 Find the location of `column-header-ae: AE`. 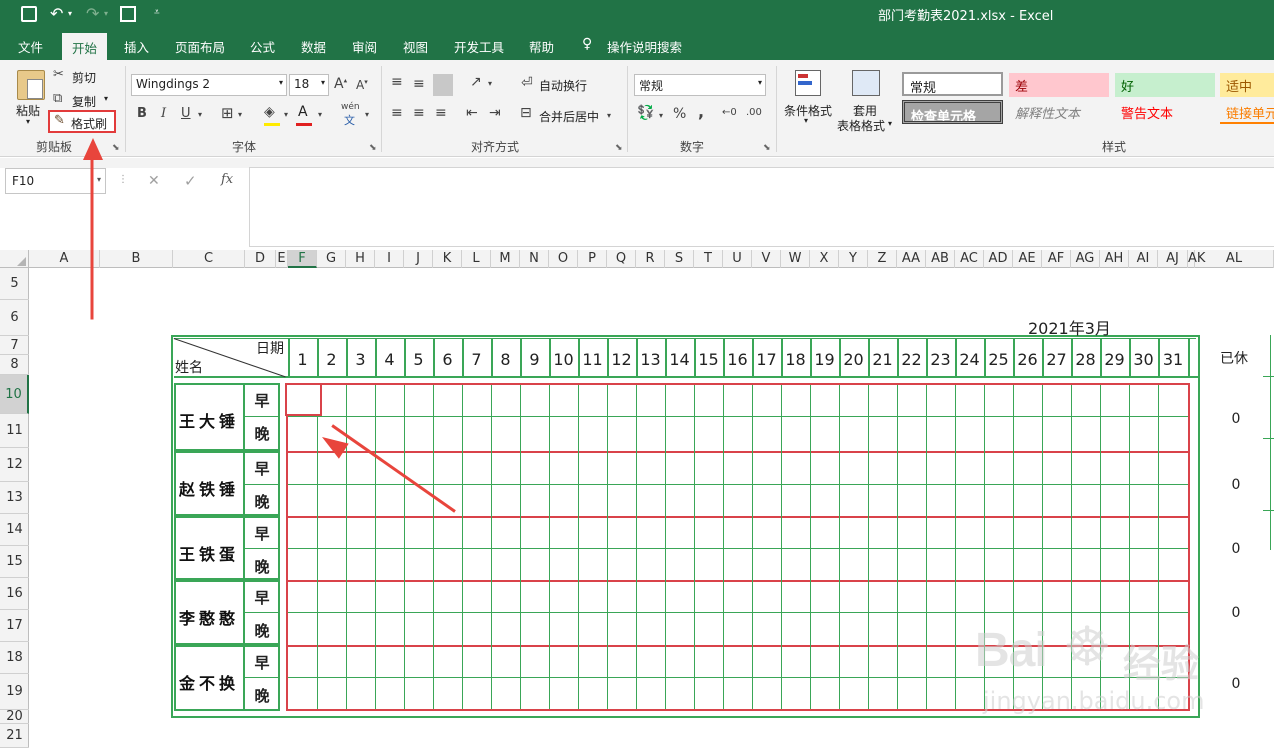

column-header-ae: AE is located at coordinates (1027, 259).